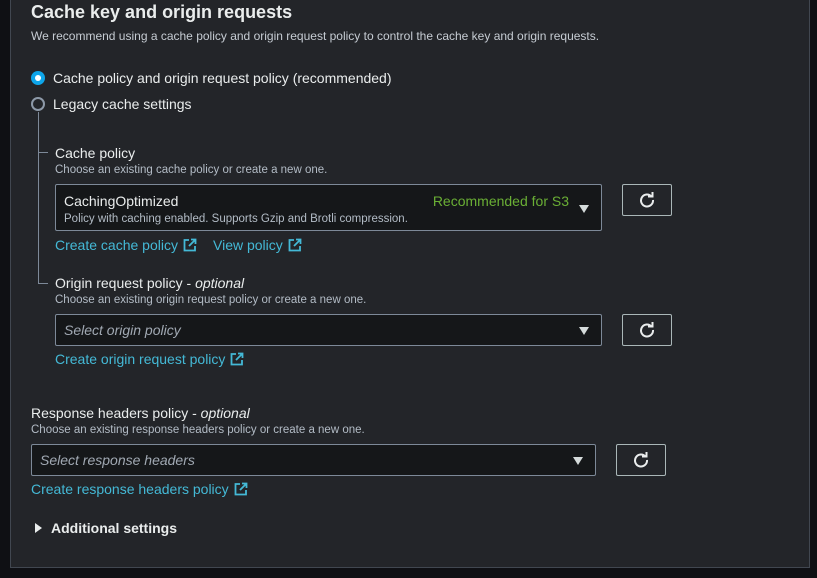 This screenshot has width=817, height=578. What do you see at coordinates (328, 330) in the screenshot?
I see `origin-policy-select: Select origin policy` at bounding box center [328, 330].